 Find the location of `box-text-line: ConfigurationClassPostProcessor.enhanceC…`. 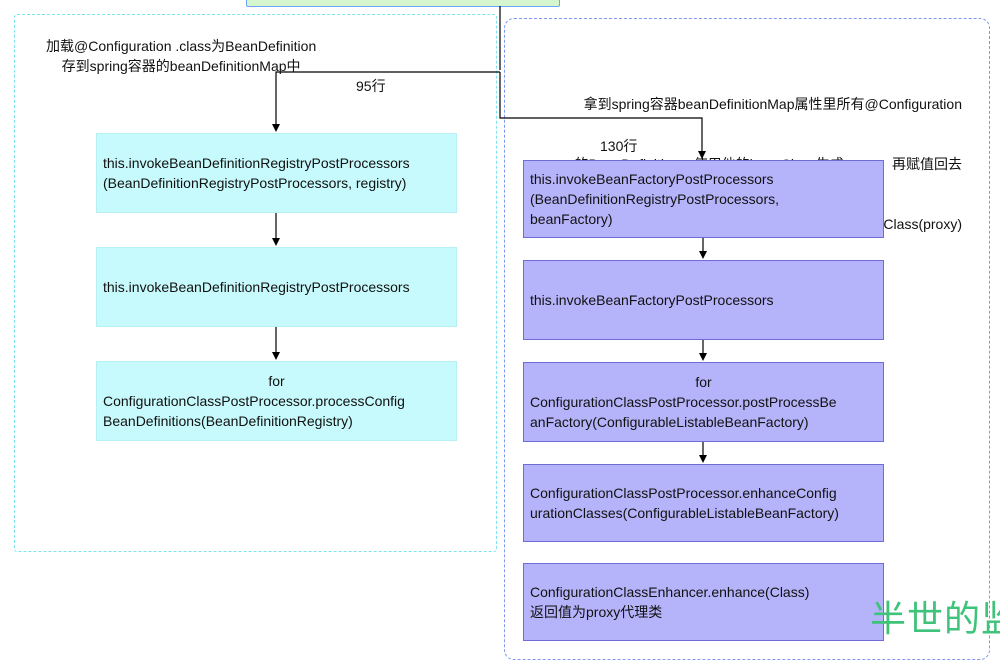

box-text-line: ConfigurationClassPostProcessor.enhanceC… is located at coordinates (683, 493).